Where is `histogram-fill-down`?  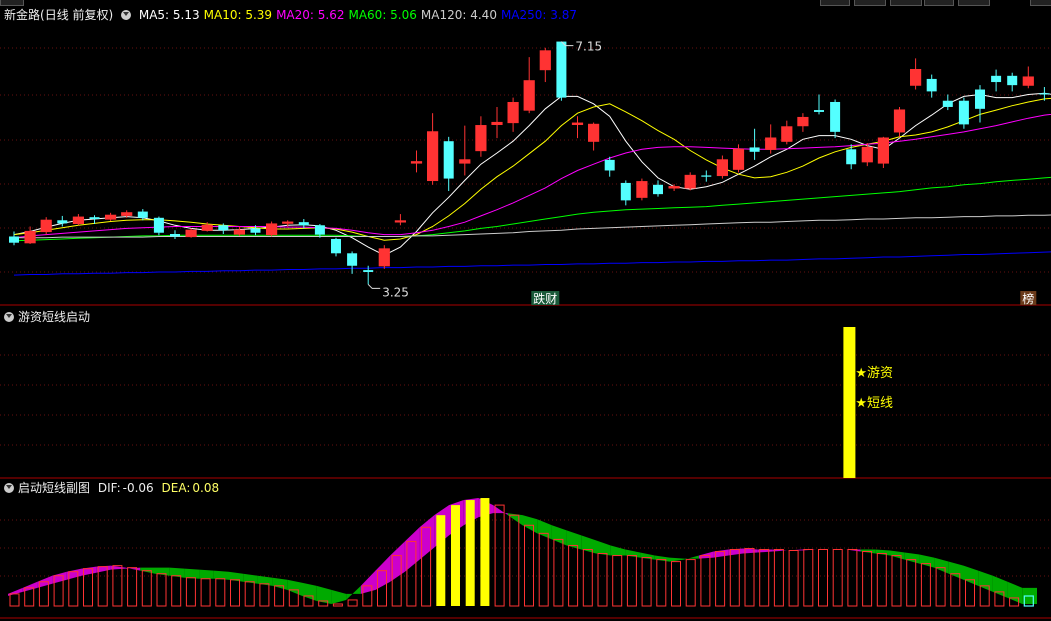 histogram-fill-down is located at coordinates (353, 592).